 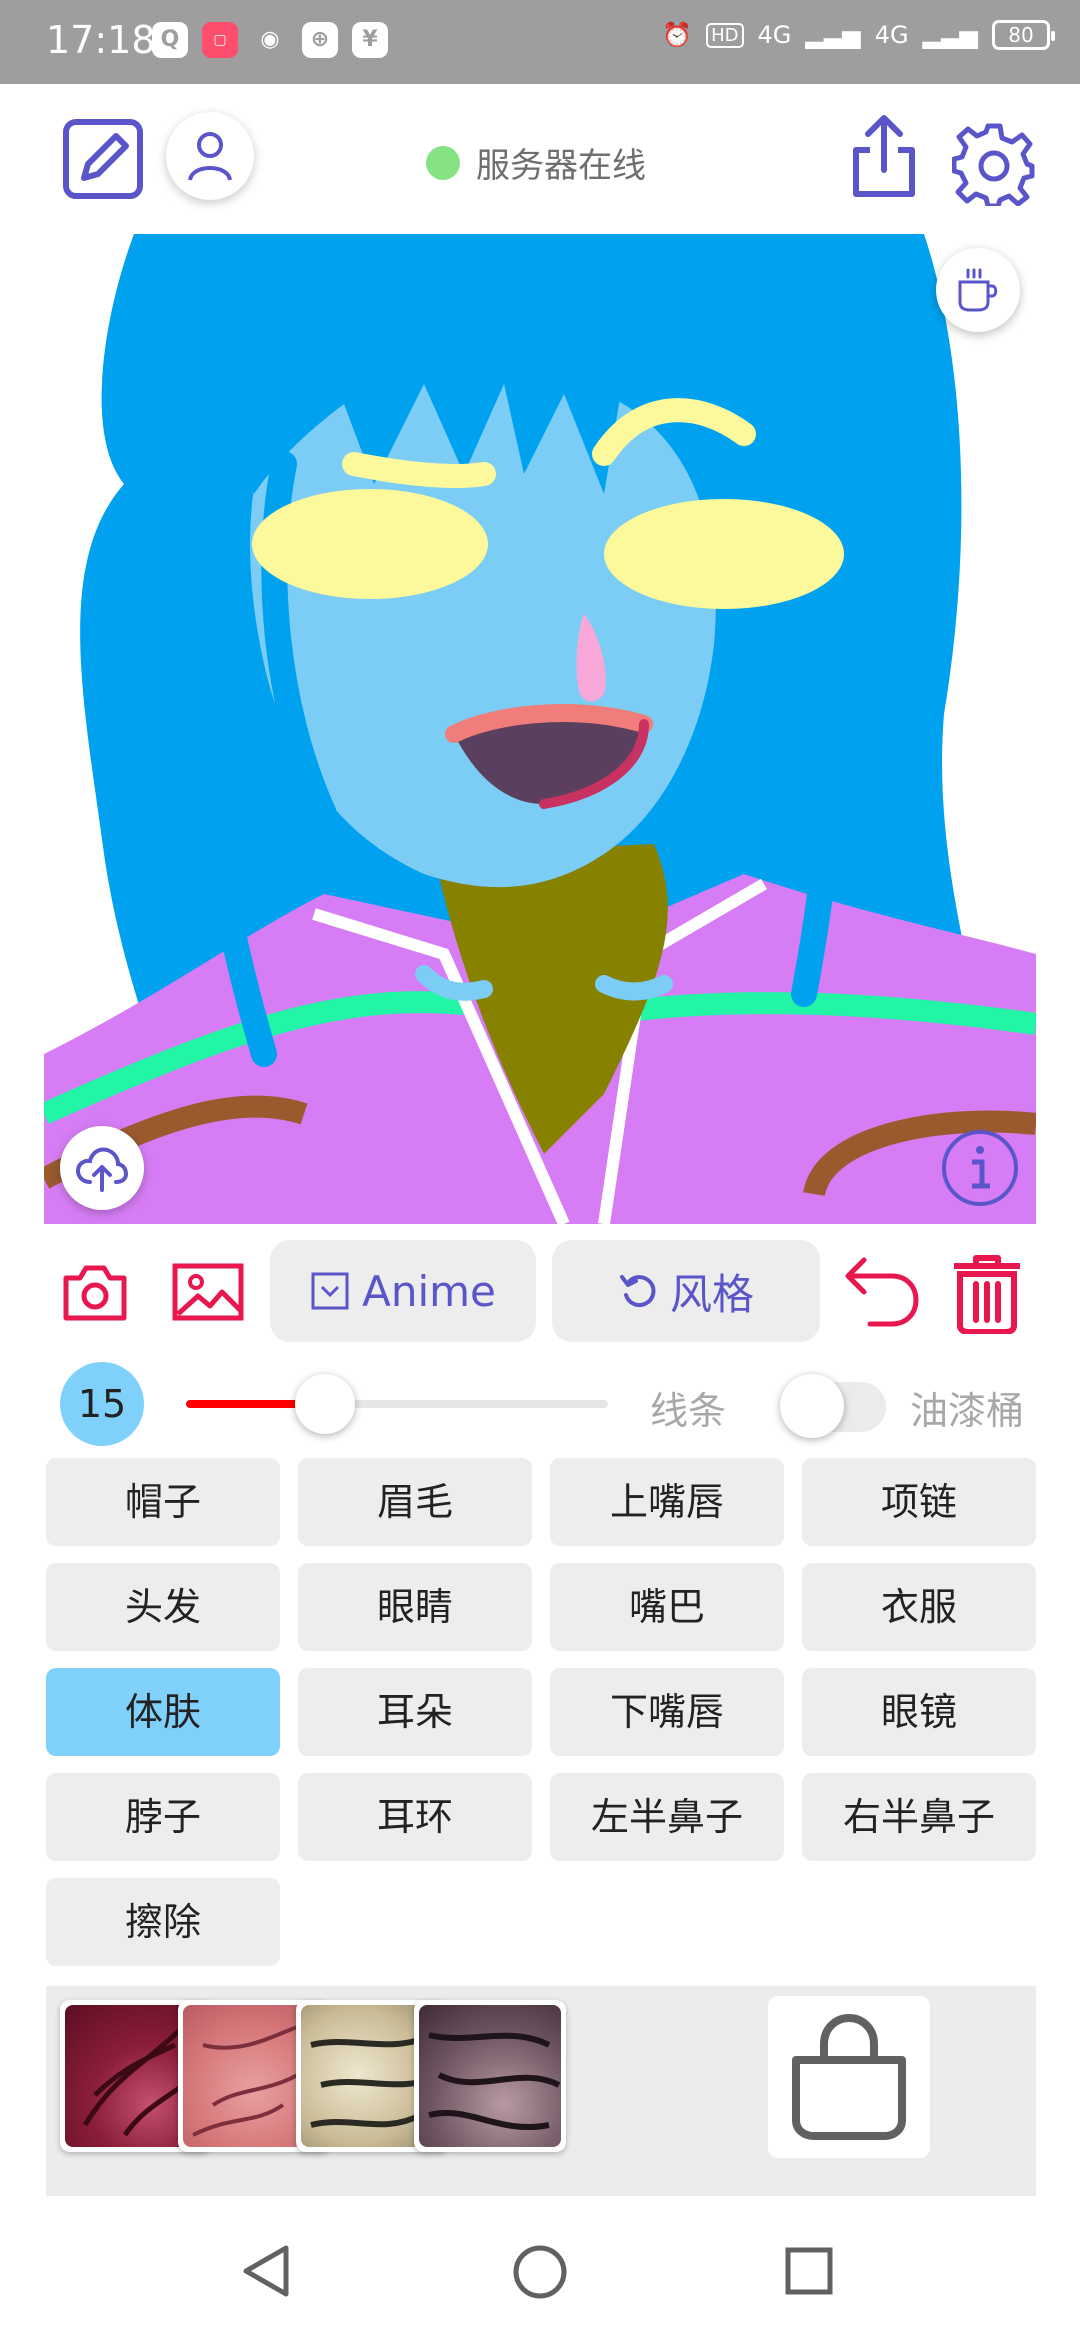 I want to click on part-button: 眉毛, so click(x=415, y=1502).